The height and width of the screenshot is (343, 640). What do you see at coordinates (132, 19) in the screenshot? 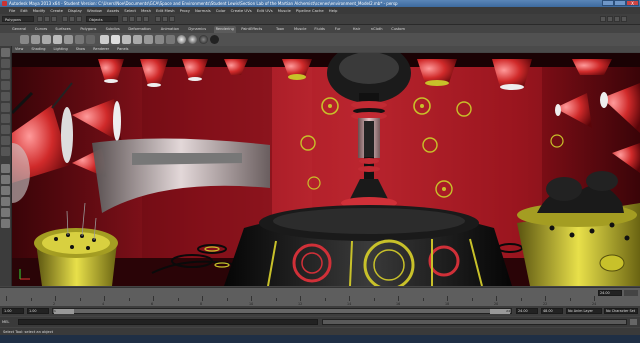
I see `snap-curve-icon` at bounding box center [132, 19].